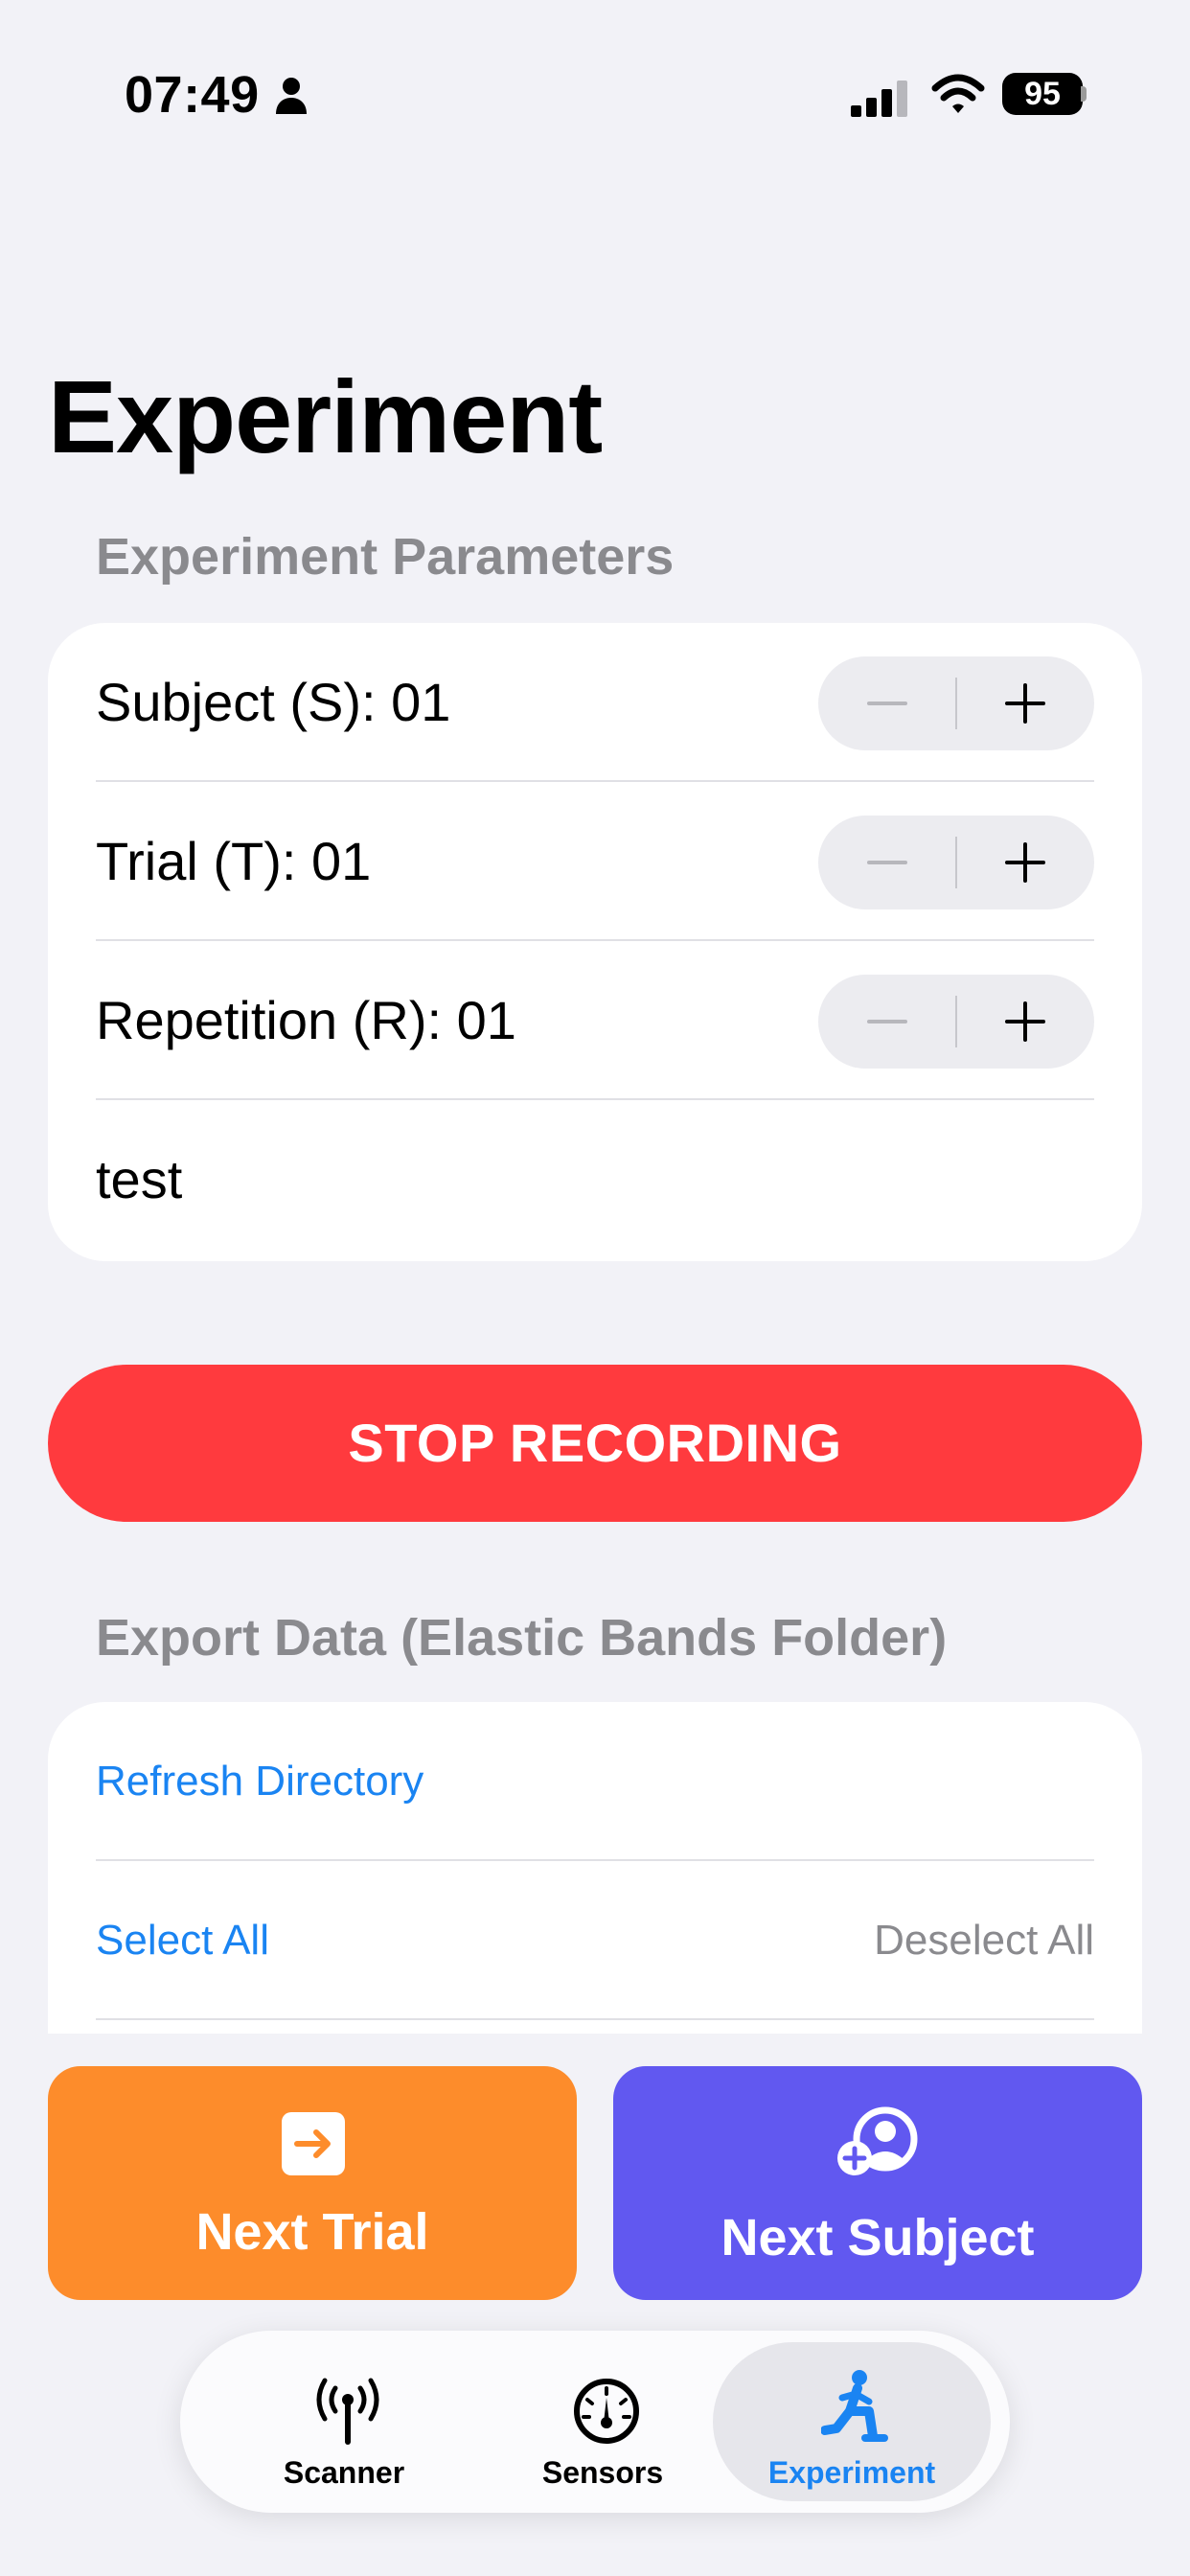 The image size is (1190, 2576). I want to click on repetition-row: Repetition (R): 01, so click(595, 1020).